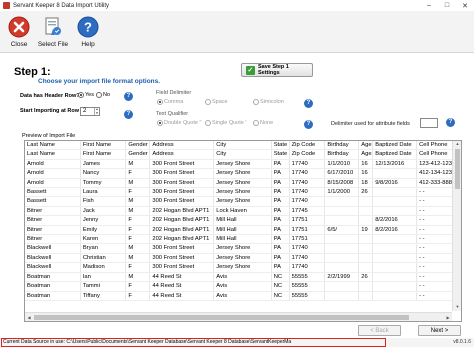 The height and width of the screenshot is (347, 474). Describe the element at coordinates (242, 146) in the screenshot. I see `column-header: City` at that location.